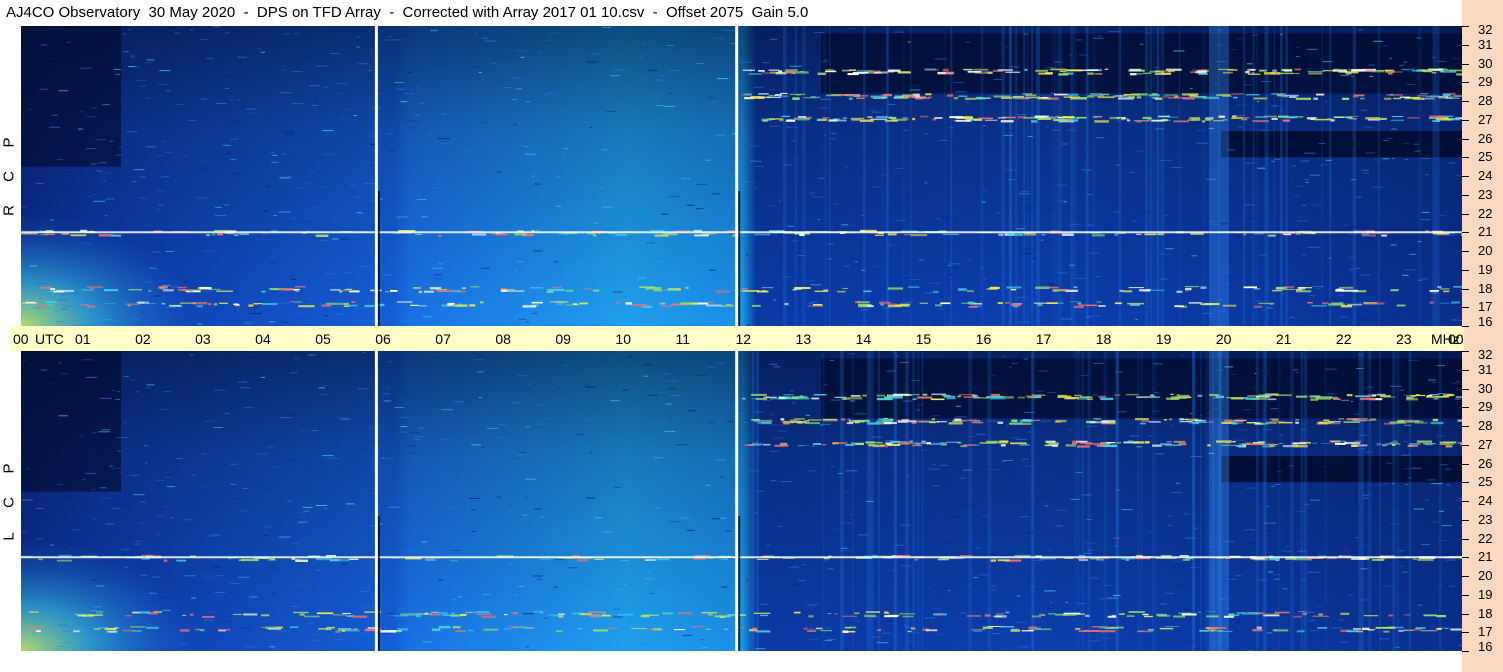  What do you see at coordinates (1343, 339) in the screenshot?
I see `utc-tick-label: 22` at bounding box center [1343, 339].